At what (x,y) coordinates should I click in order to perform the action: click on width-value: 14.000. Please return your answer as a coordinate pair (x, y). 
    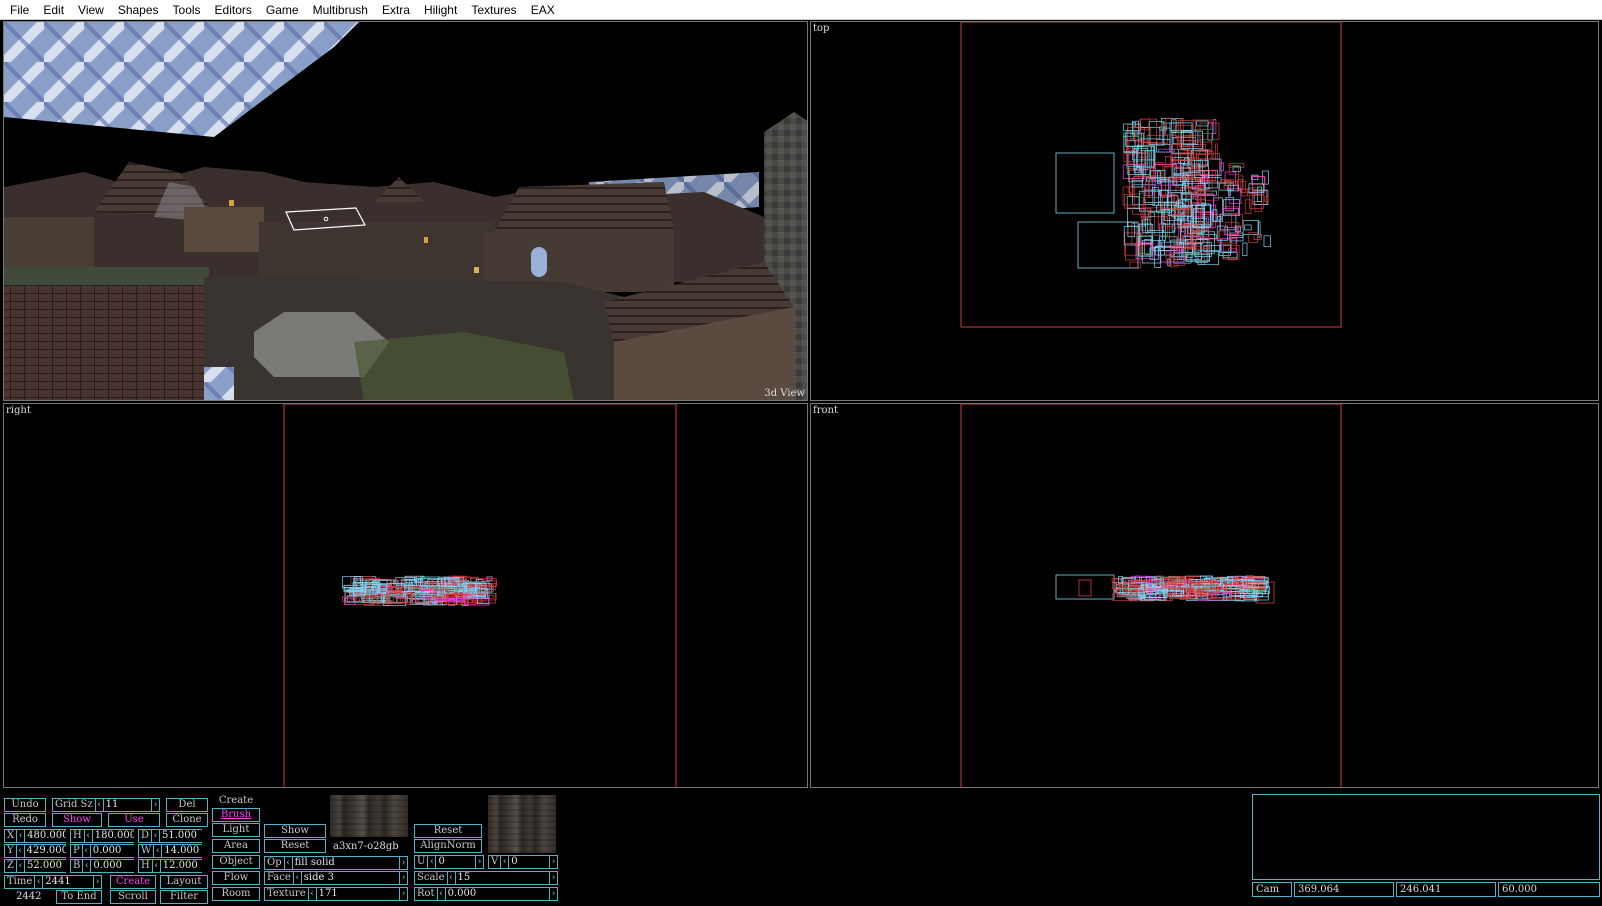
    Looking at the image, I should click on (182, 851).